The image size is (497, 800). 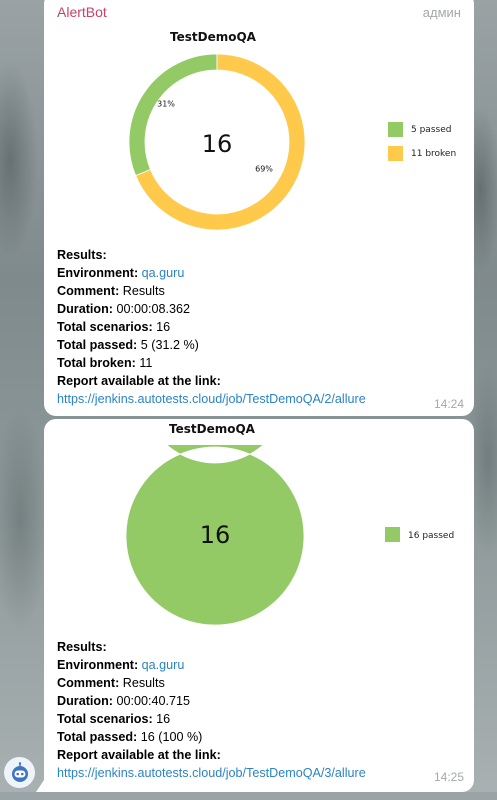 What do you see at coordinates (96, 363) in the screenshot?
I see `total-broken-label: Total broken:` at bounding box center [96, 363].